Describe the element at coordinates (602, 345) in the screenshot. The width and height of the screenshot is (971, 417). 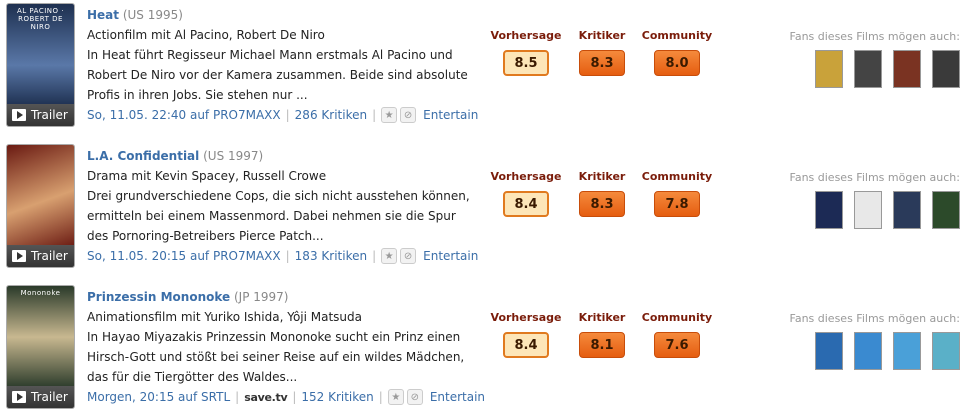
I see `critics-badge: 8.1` at that location.